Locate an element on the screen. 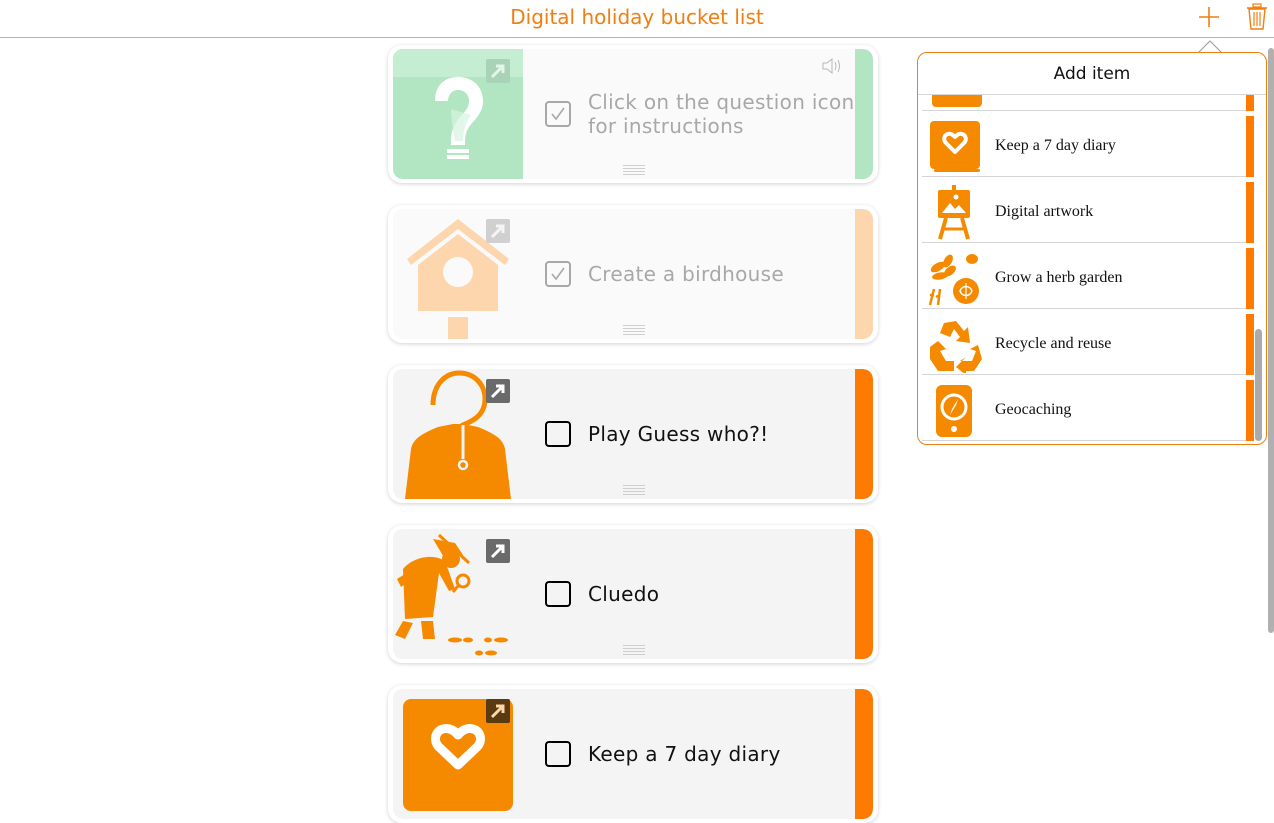 Image resolution: width=1274 pixels, height=823 pixels. add-item-option: Digital artwork is located at coordinates (1088, 212).